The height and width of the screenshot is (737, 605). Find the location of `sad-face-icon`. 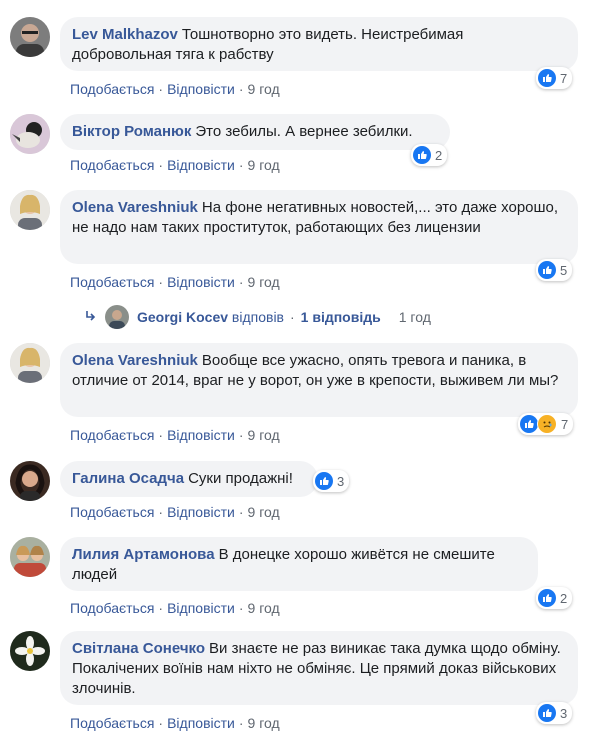

sad-face-icon is located at coordinates (547, 424).